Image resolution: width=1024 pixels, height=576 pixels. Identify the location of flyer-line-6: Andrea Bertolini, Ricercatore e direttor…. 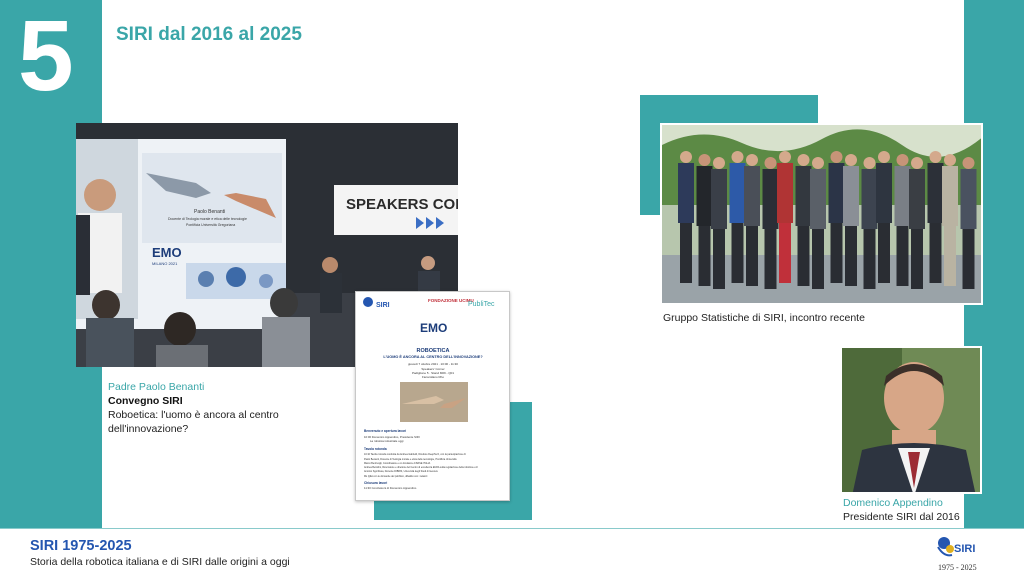
(421, 467).